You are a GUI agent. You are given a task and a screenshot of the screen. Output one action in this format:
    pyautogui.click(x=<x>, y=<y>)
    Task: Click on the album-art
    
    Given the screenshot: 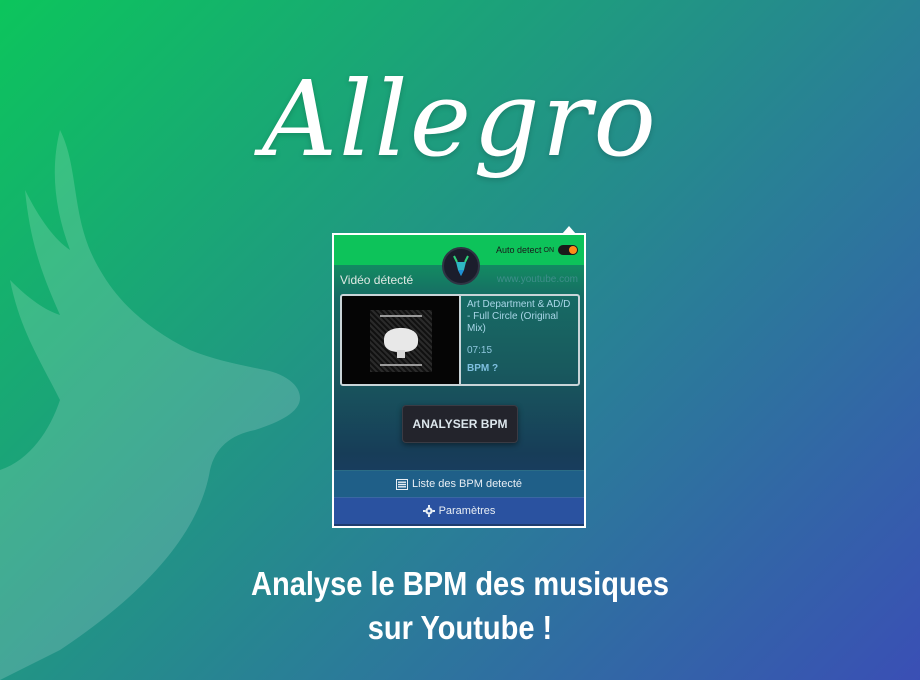 What is the action you would take?
    pyautogui.click(x=401, y=341)
    